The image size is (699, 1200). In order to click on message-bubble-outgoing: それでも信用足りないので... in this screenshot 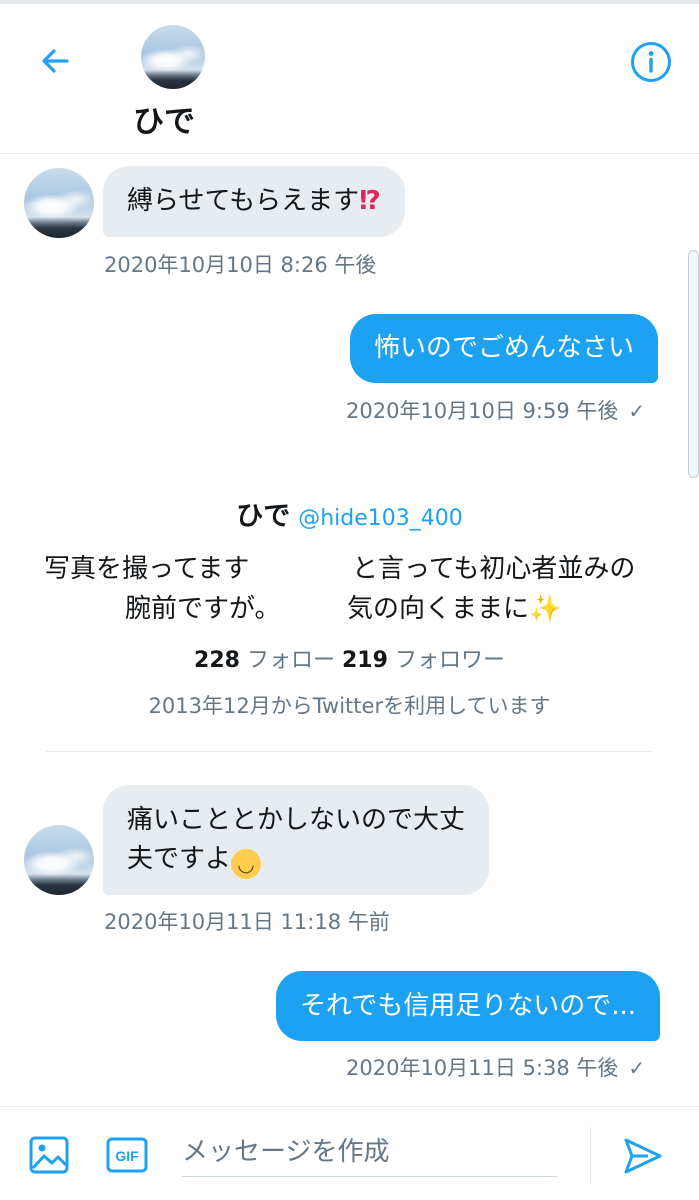, I will do `click(468, 1006)`.